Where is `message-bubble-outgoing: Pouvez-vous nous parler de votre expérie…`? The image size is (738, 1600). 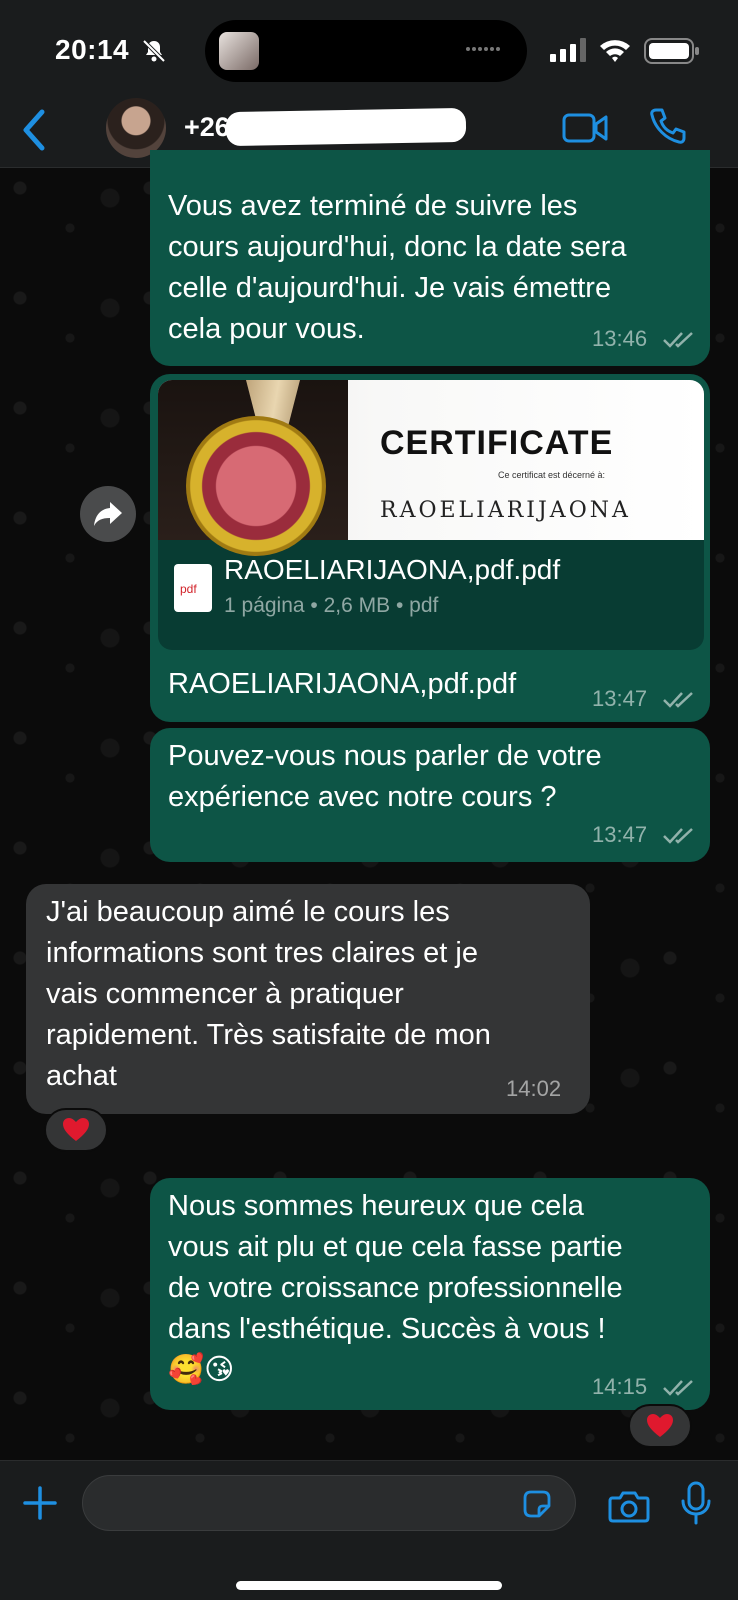
message-bubble-outgoing: Pouvez-vous nous parler de votre expérie… is located at coordinates (430, 795).